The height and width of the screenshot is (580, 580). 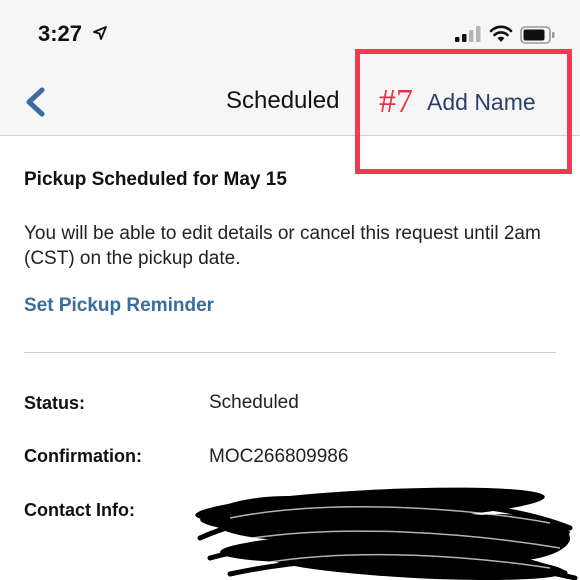 What do you see at coordinates (83, 456) in the screenshot?
I see `confirmation-label: Confirmation:` at bounding box center [83, 456].